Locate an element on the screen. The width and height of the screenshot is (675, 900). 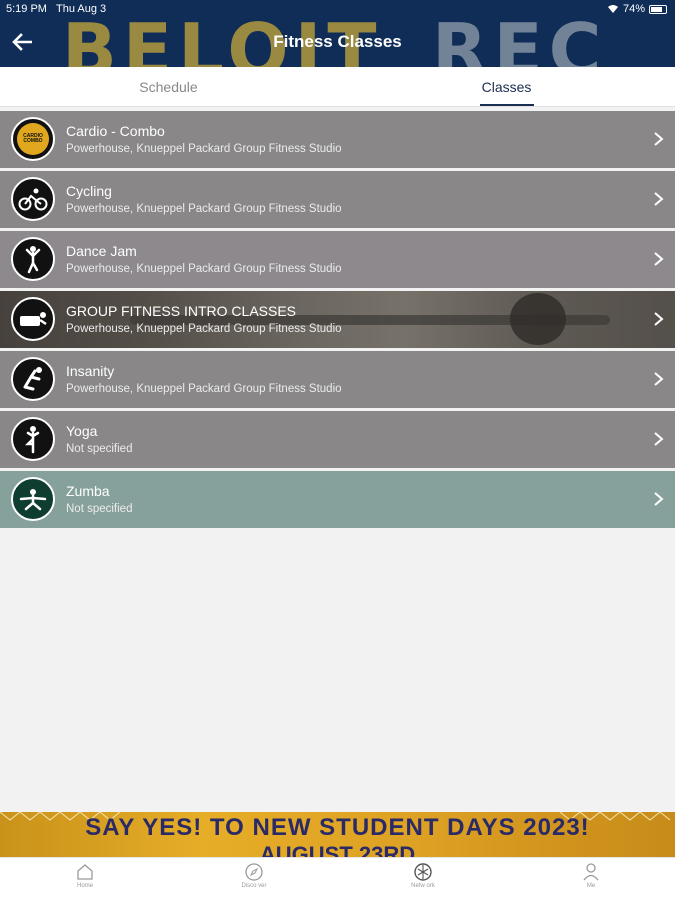
cardio-combo-logo-icon: CARDIO COMBO is located at coordinates (33, 139).